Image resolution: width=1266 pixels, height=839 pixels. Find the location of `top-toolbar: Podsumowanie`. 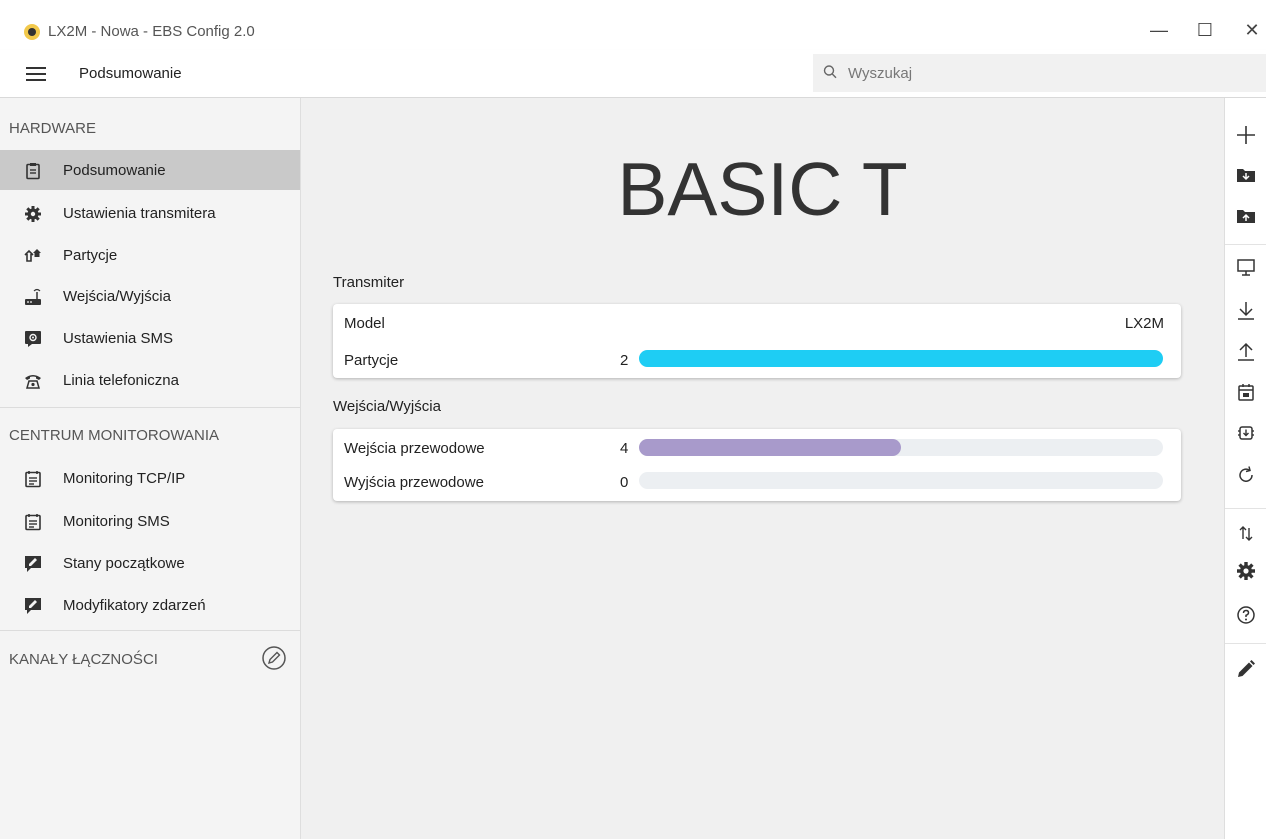

top-toolbar: Podsumowanie is located at coordinates (633, 74).